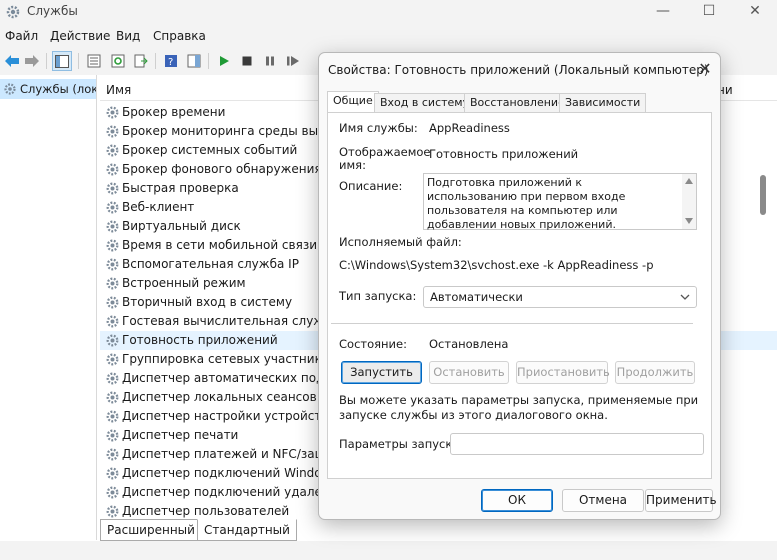 Image resolution: width=777 pixels, height=560 pixels. What do you see at coordinates (689, 221) in the screenshot?
I see `scroll-down-icon` at bounding box center [689, 221].